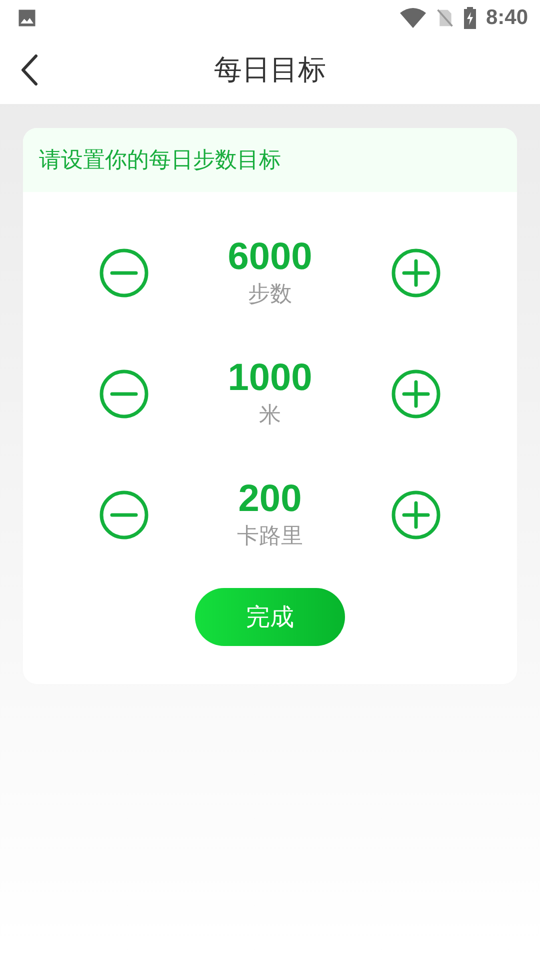 This screenshot has width=540, height=960. What do you see at coordinates (160, 161) in the screenshot?
I see `prompt-text: 请设置你的每日步数目标` at bounding box center [160, 161].